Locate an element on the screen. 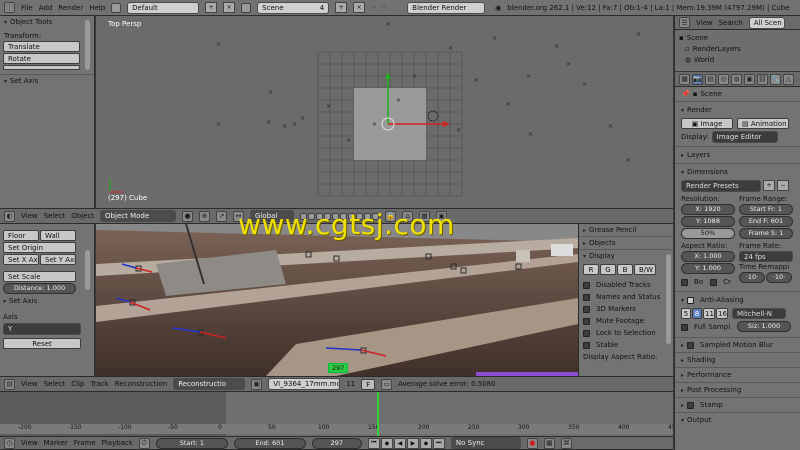  menu-object: Object is located at coordinates (82, 216).